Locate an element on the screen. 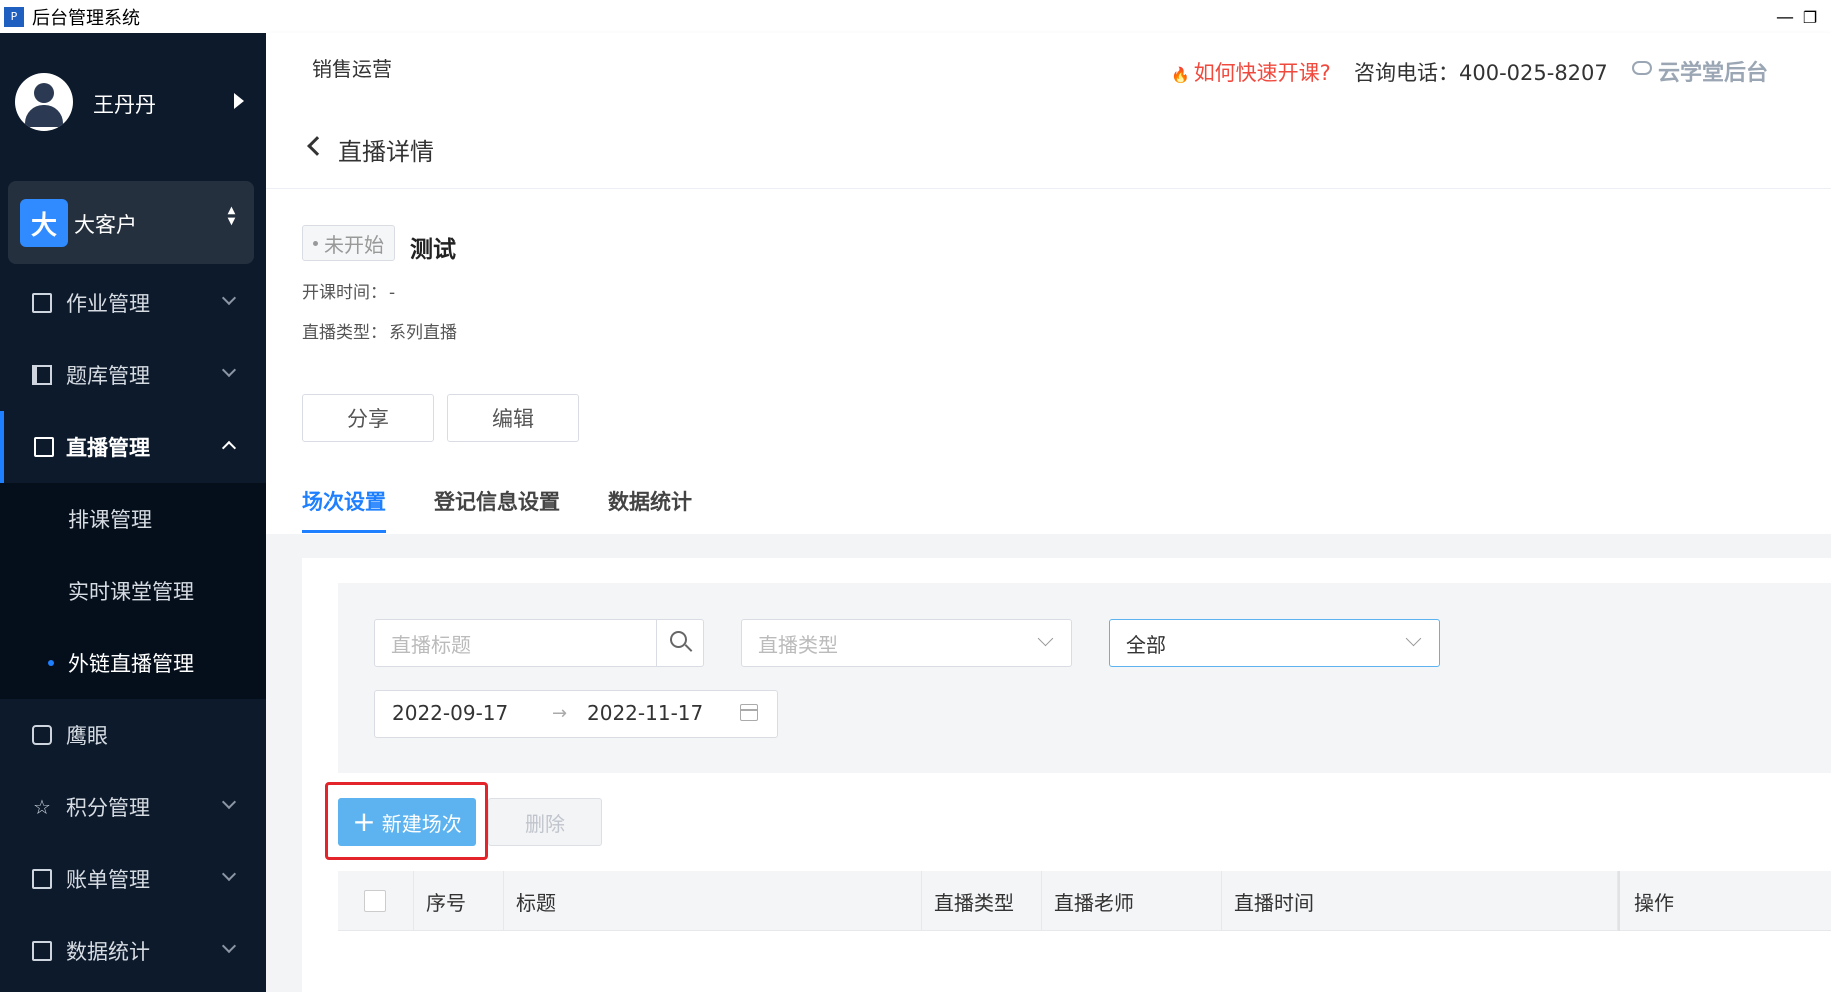 The height and width of the screenshot is (992, 1831). active-dot-icon is located at coordinates (51, 663).